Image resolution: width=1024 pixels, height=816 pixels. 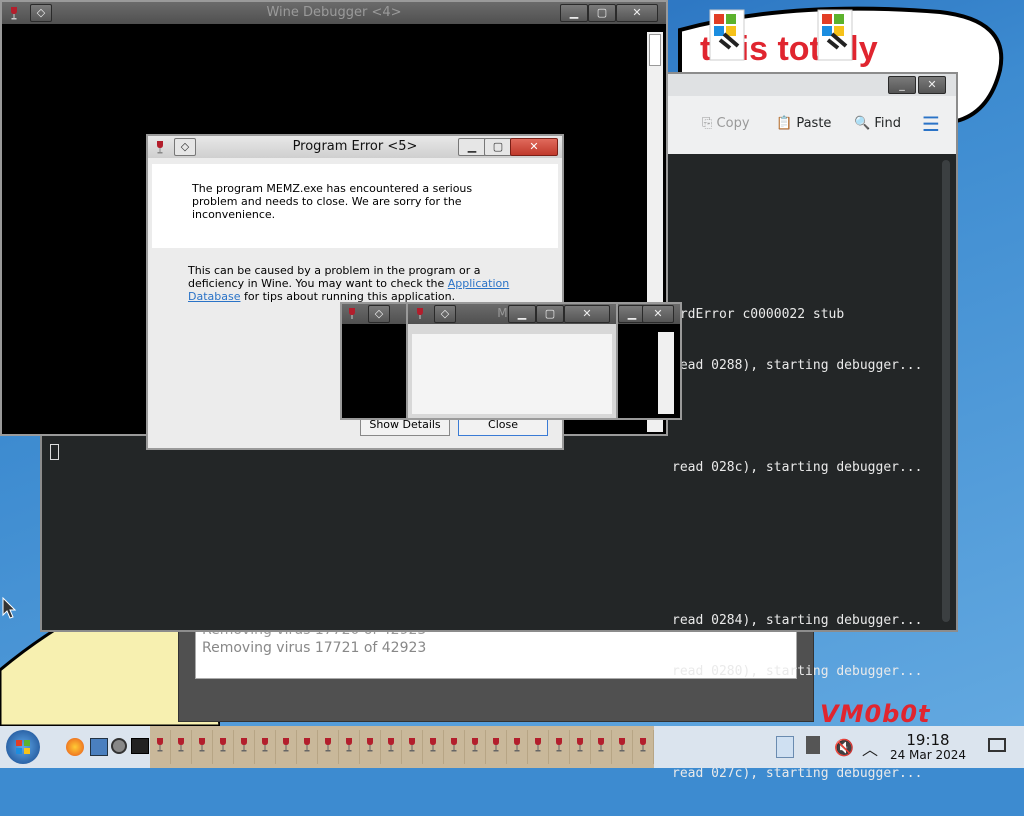 What do you see at coordinates (23, 747) in the screenshot?
I see `start-orb-icon` at bounding box center [23, 747].